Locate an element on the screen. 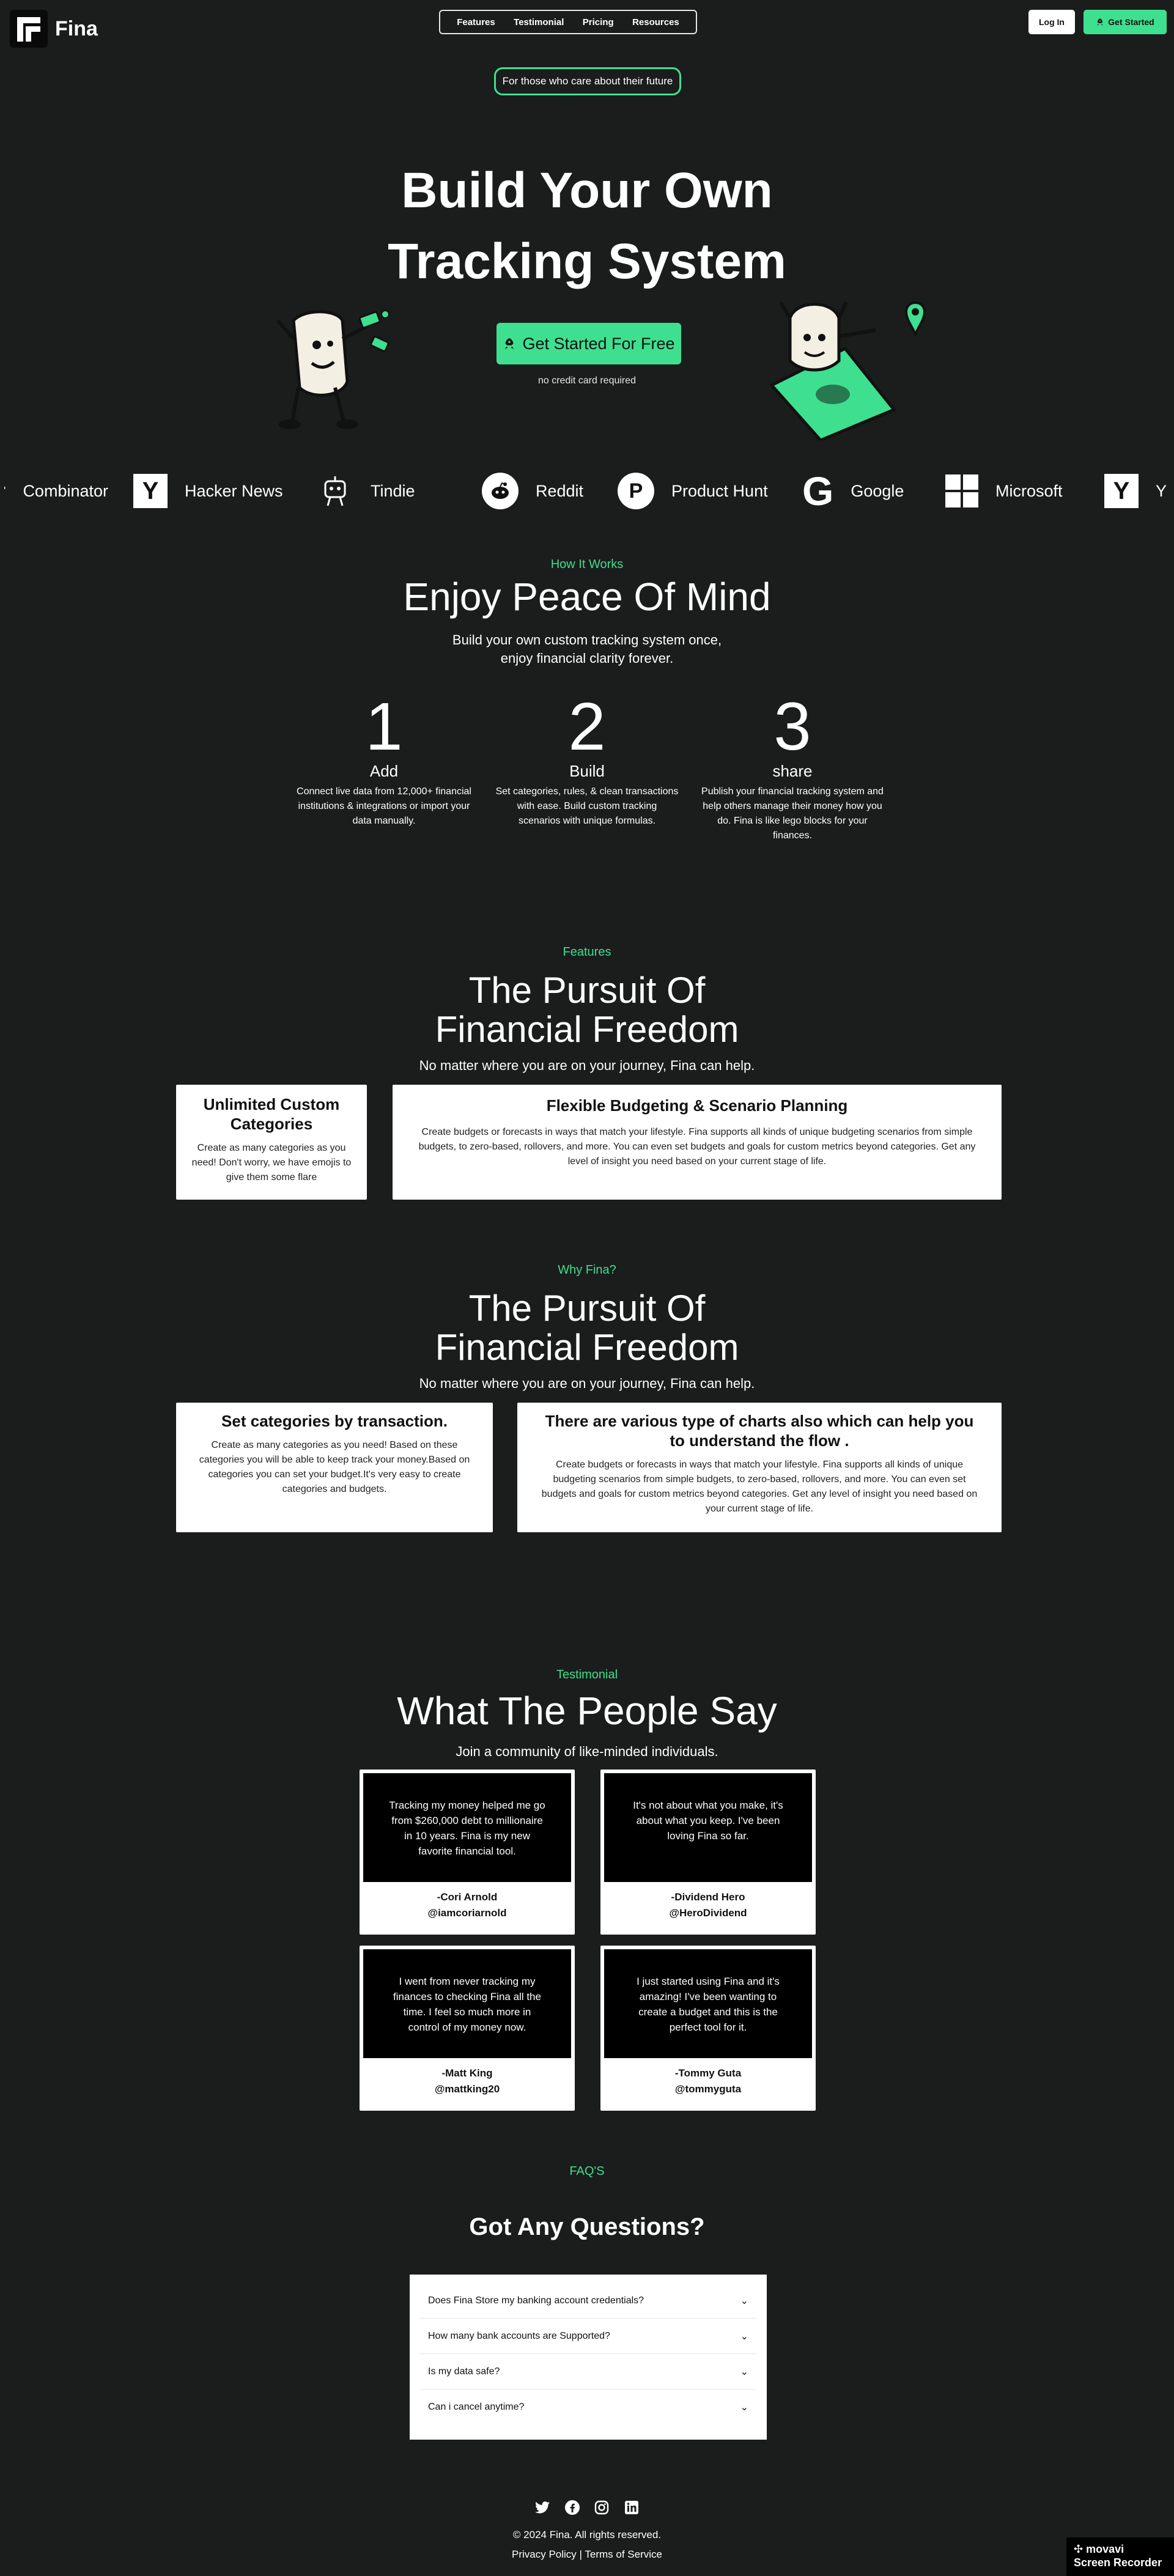 This screenshot has height=2576, width=1174. footer-links: Privacy Policy | Terms of Service is located at coordinates (587, 2554).